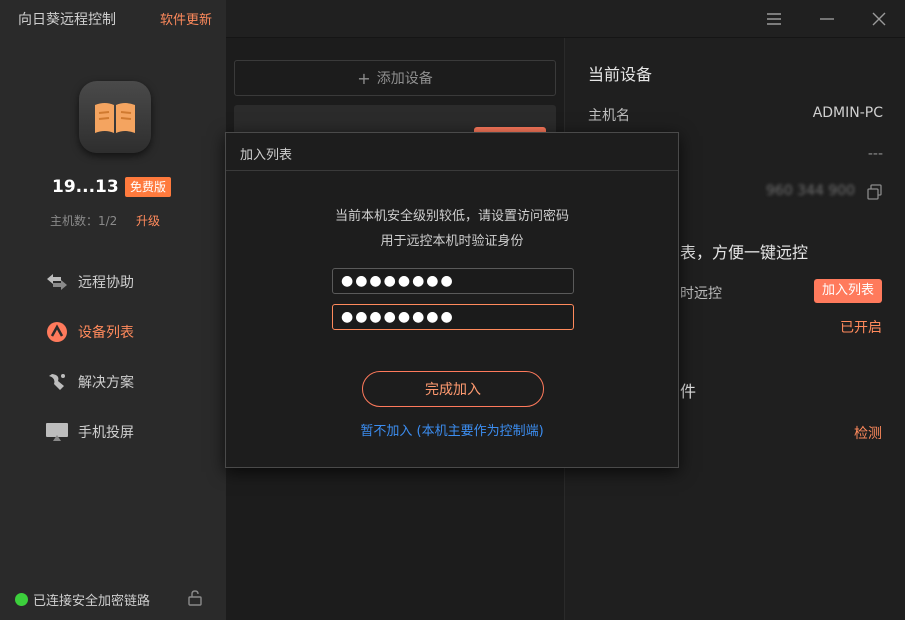  I want to click on nav-item-solution: 解决方案, so click(89, 382).